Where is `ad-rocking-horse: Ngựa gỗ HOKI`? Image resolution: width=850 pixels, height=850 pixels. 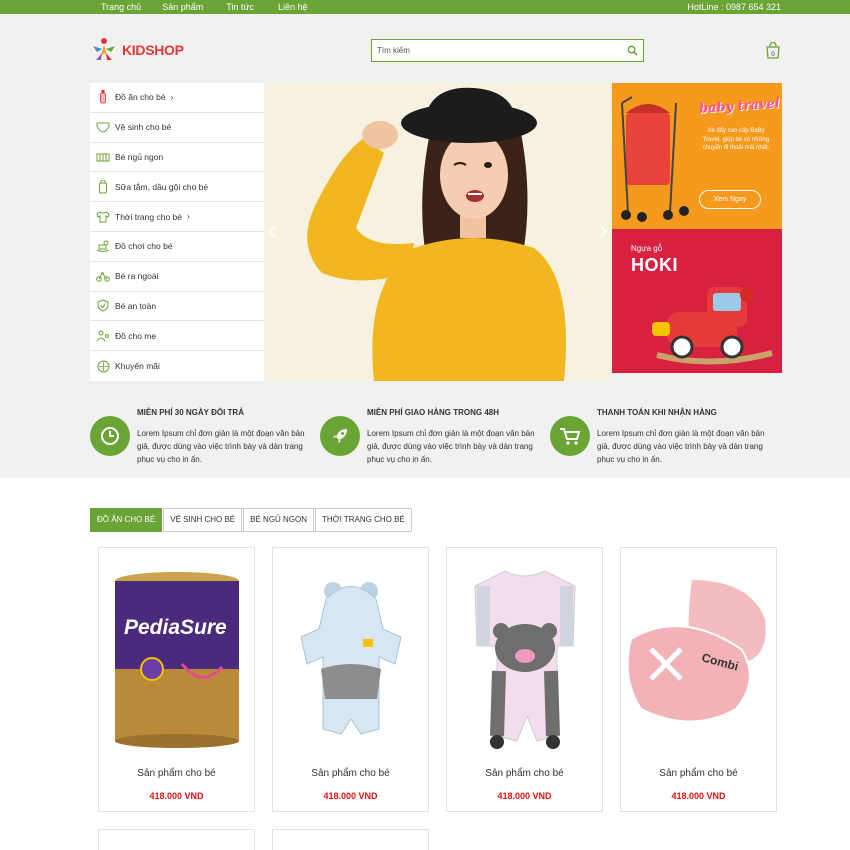
ad-rocking-horse: Ngựa gỗ HOKI is located at coordinates (697, 301).